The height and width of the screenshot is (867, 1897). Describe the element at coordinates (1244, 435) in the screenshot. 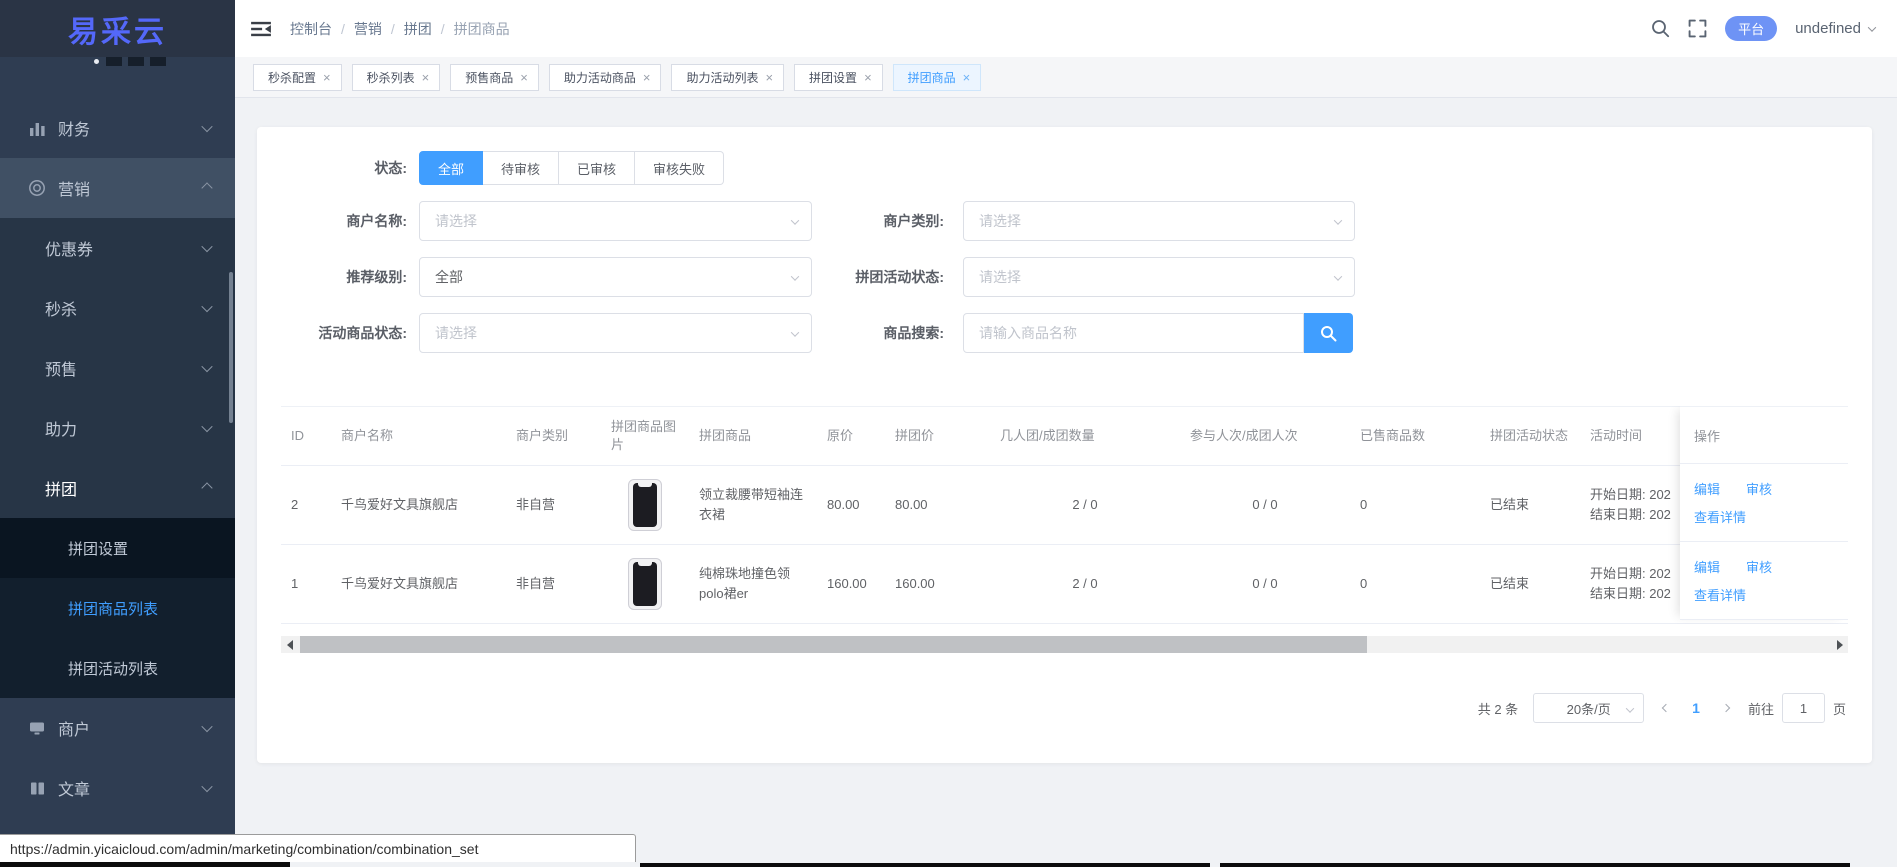

I see `col-header-join-count: 参与人次/成团人次` at that location.